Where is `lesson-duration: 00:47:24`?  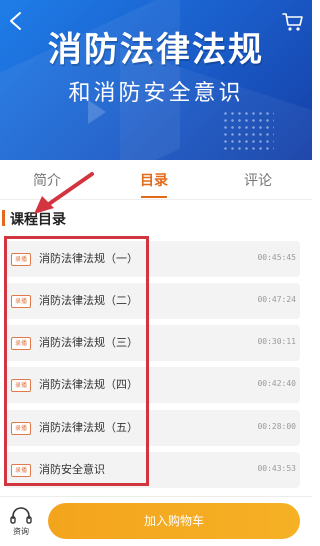 lesson-duration: 00:47:24 is located at coordinates (276, 299).